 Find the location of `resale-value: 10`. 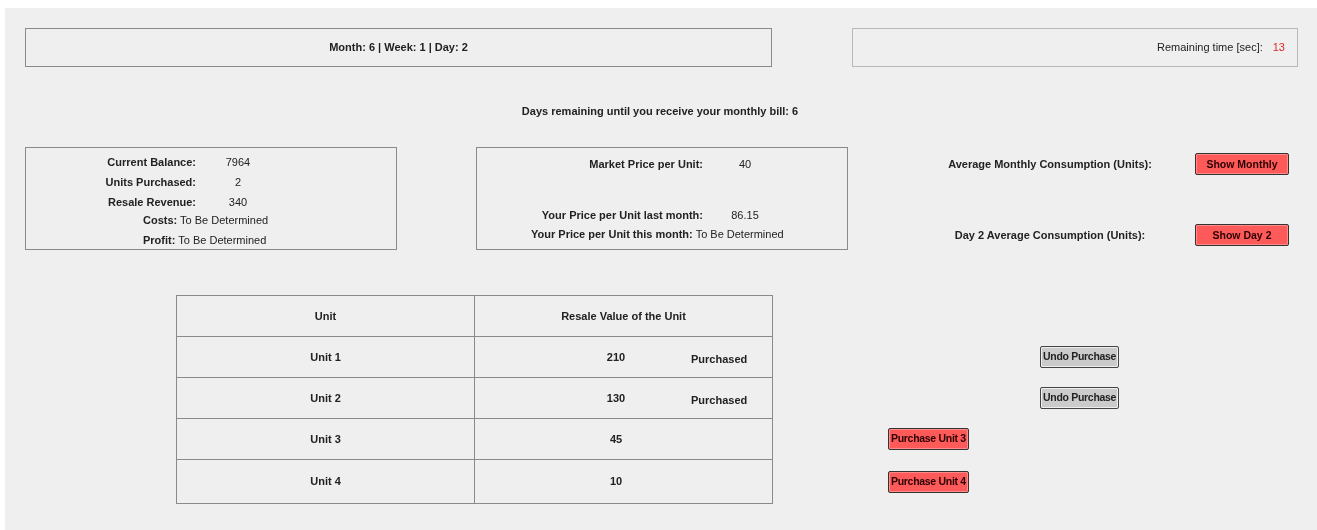

resale-value: 10 is located at coordinates (616, 482).